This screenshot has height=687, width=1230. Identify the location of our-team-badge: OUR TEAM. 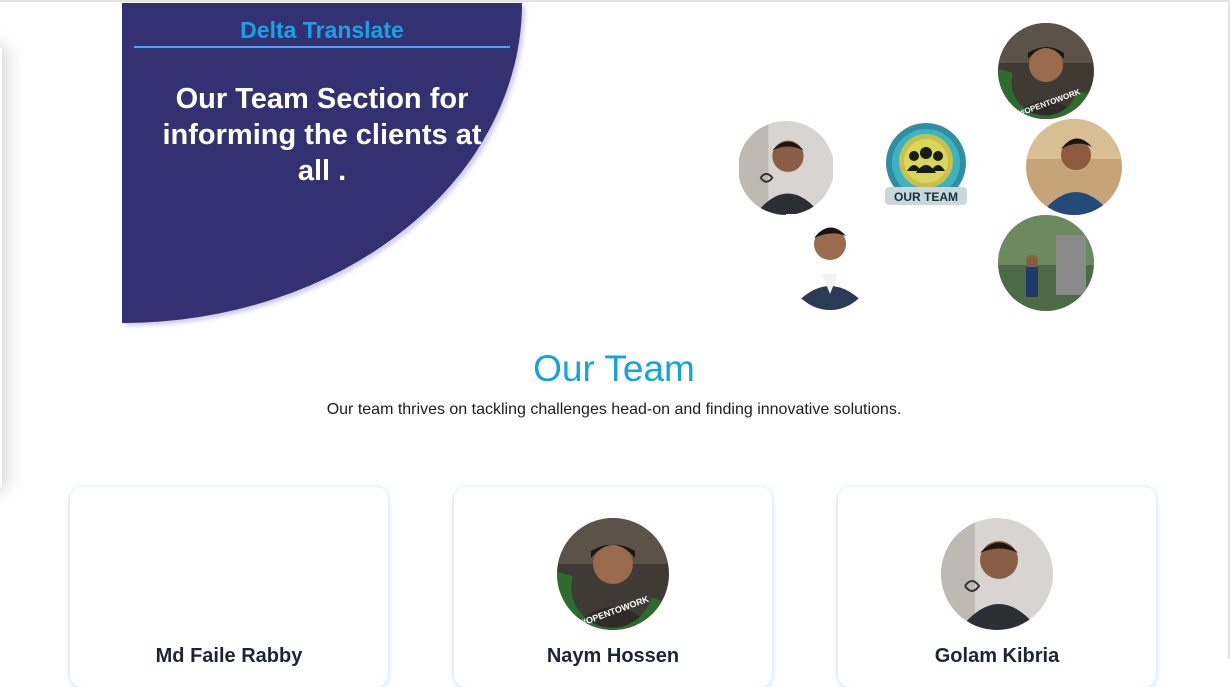
(926, 166).